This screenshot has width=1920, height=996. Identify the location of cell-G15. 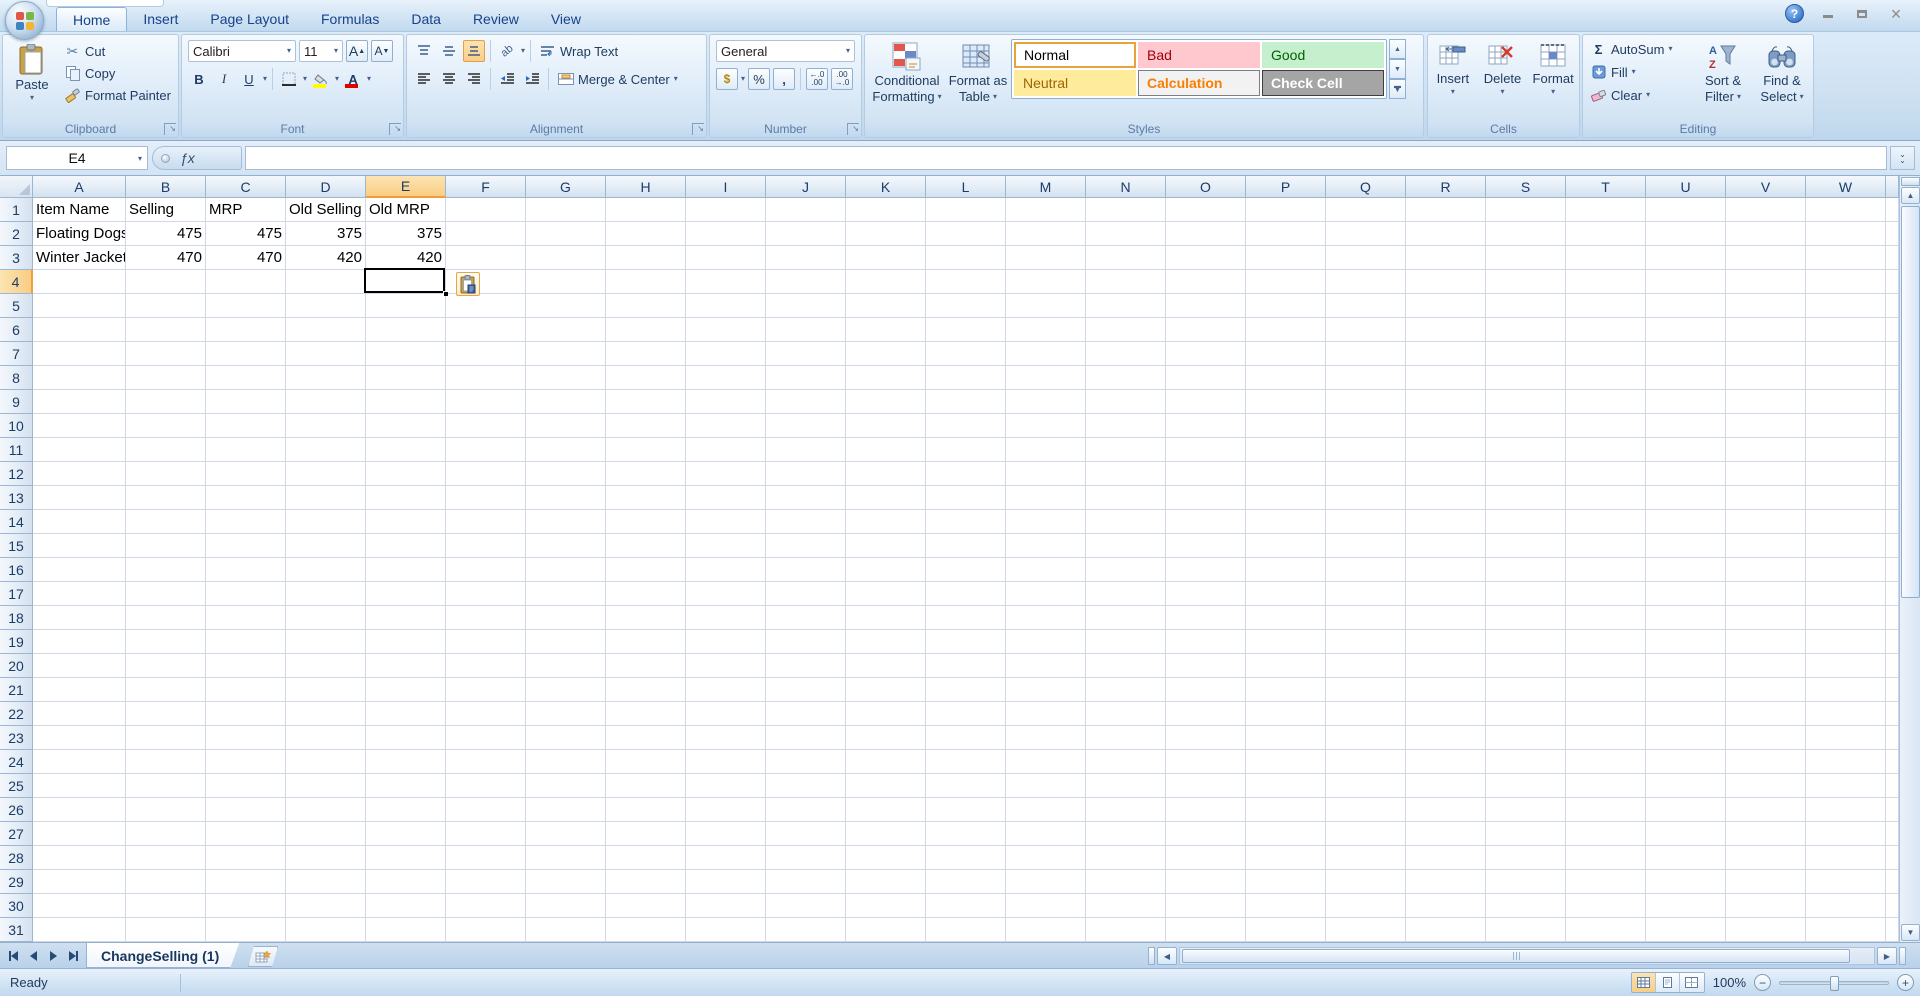
(566, 546).